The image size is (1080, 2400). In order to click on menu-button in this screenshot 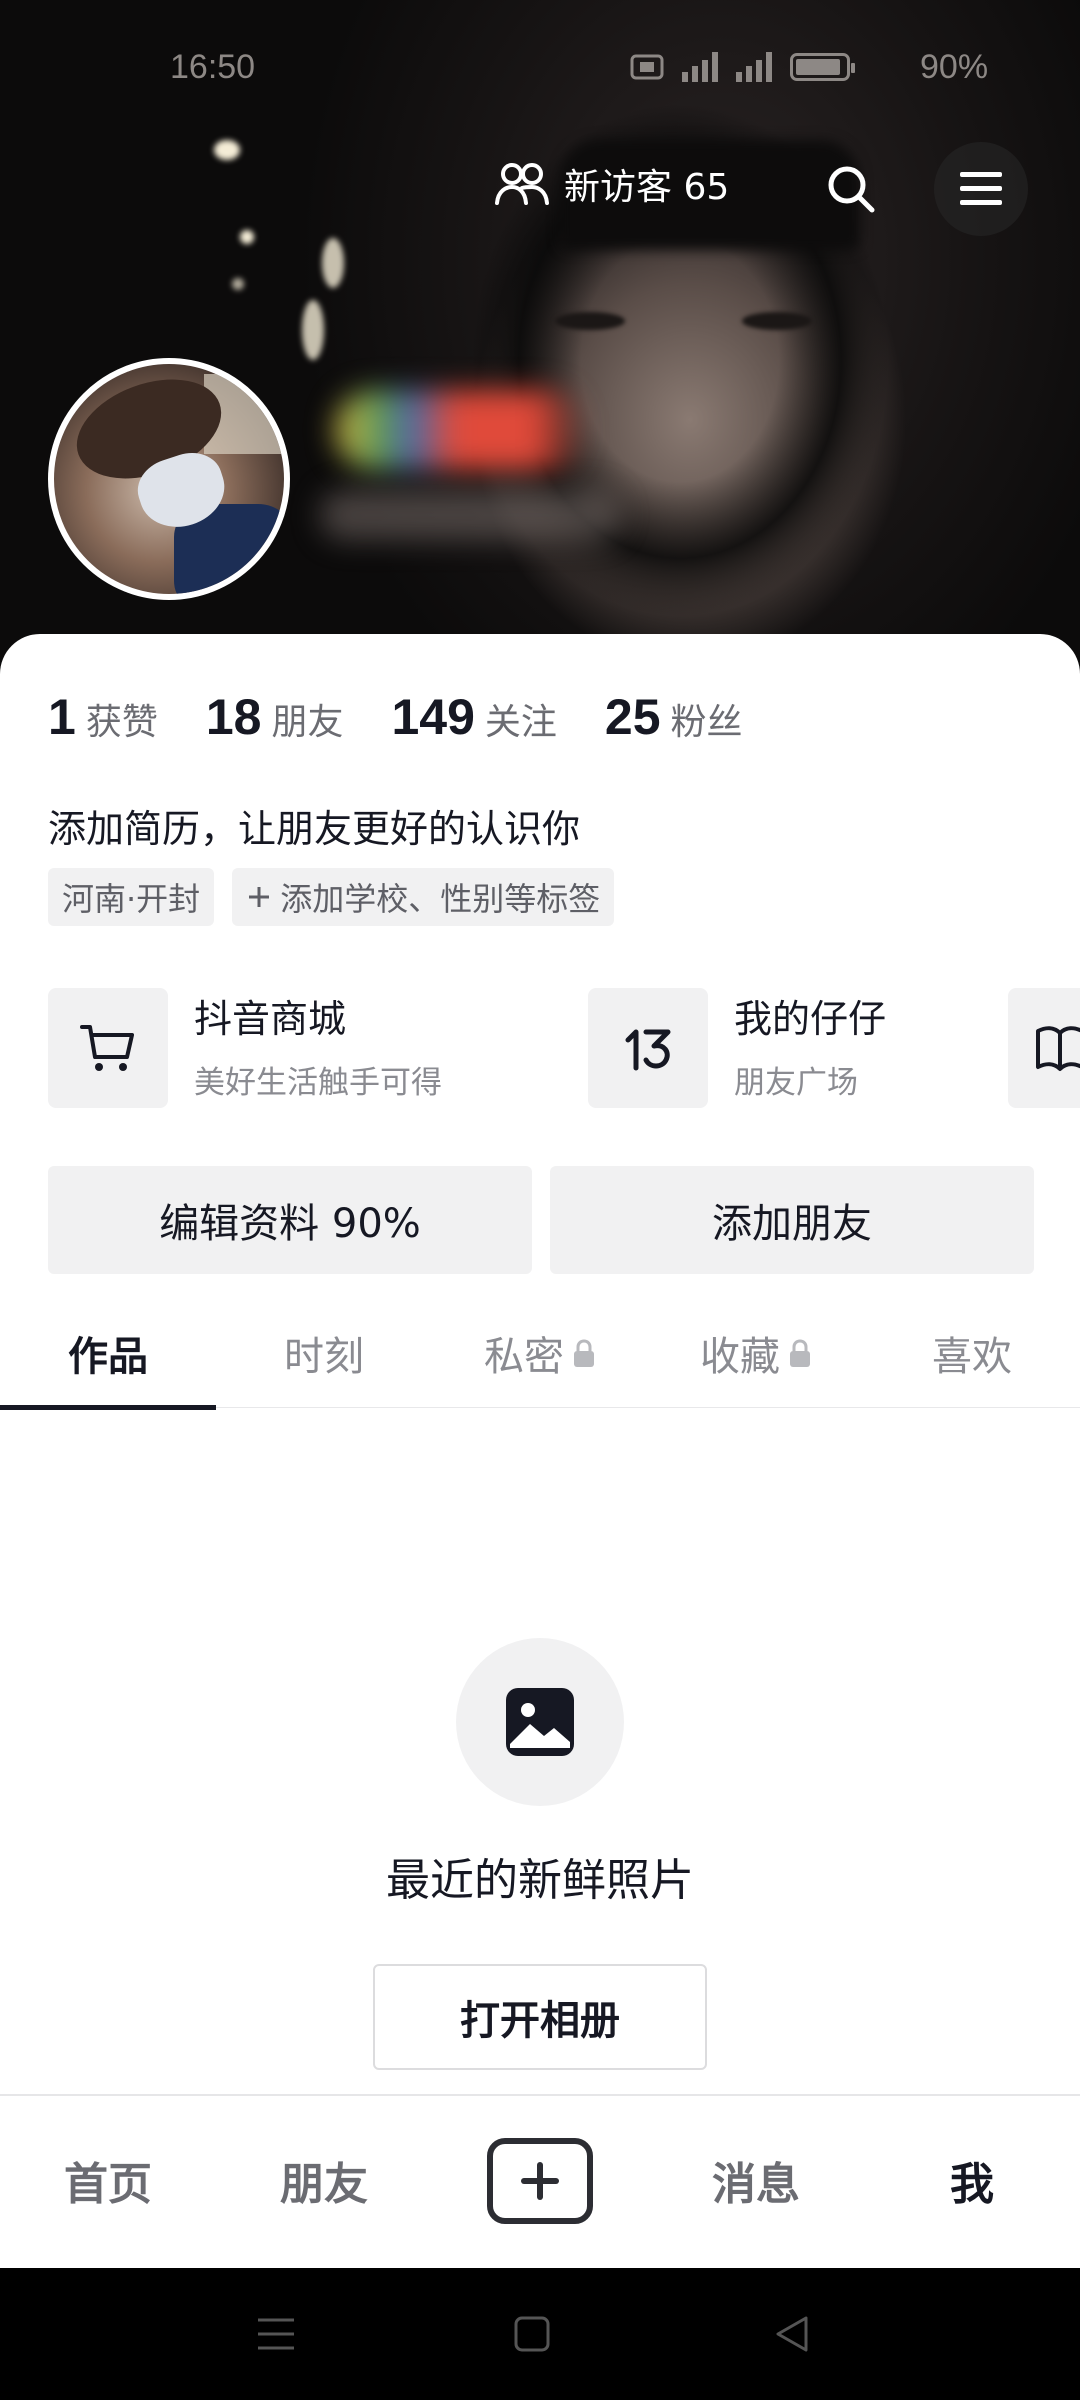, I will do `click(981, 189)`.